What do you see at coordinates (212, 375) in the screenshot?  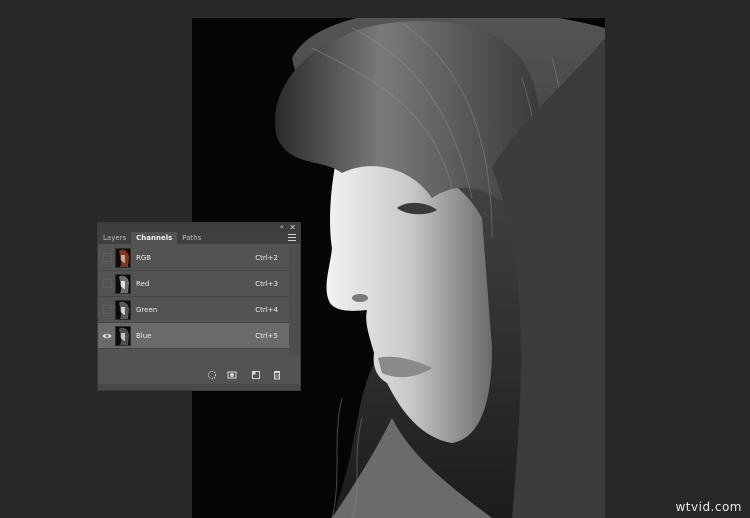 I see `load-selection-icon` at bounding box center [212, 375].